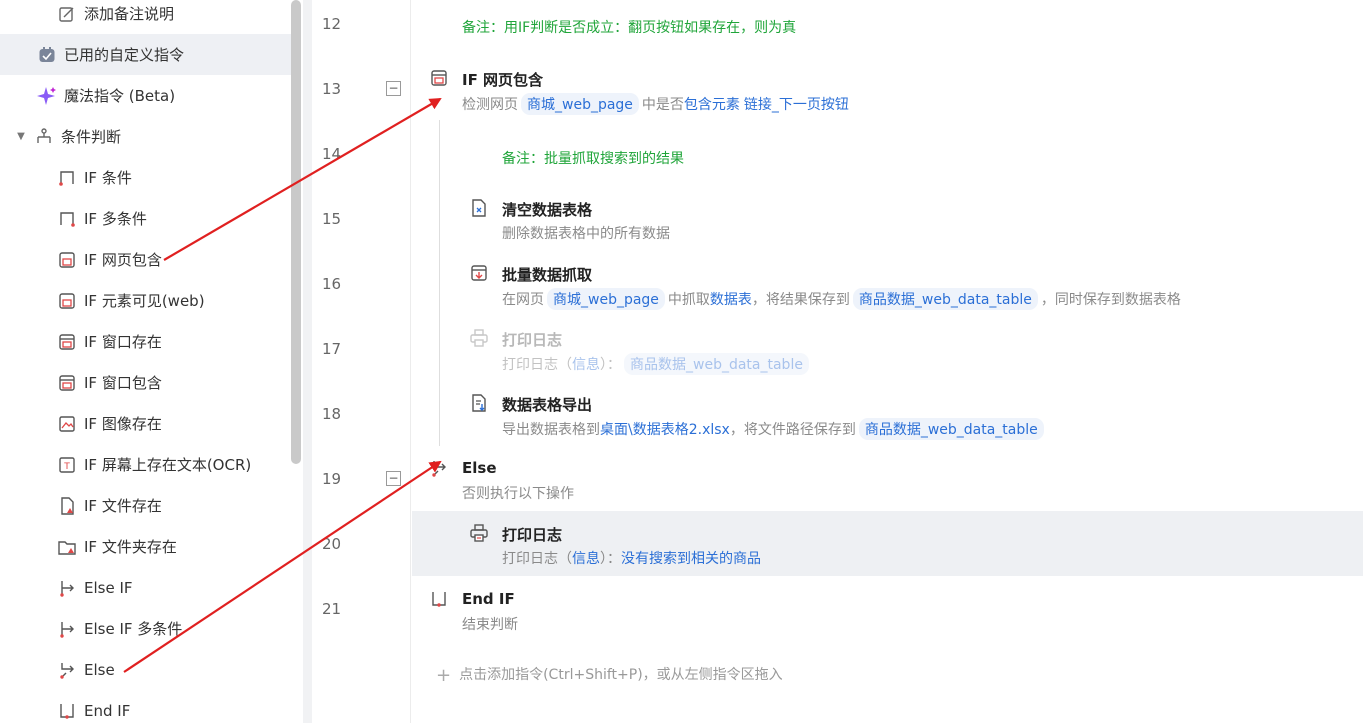 This screenshot has width=1363, height=723. What do you see at coordinates (887, 152) in the screenshot?
I see `step-note-14: 备注：批量抓取搜索到的结果` at bounding box center [887, 152].